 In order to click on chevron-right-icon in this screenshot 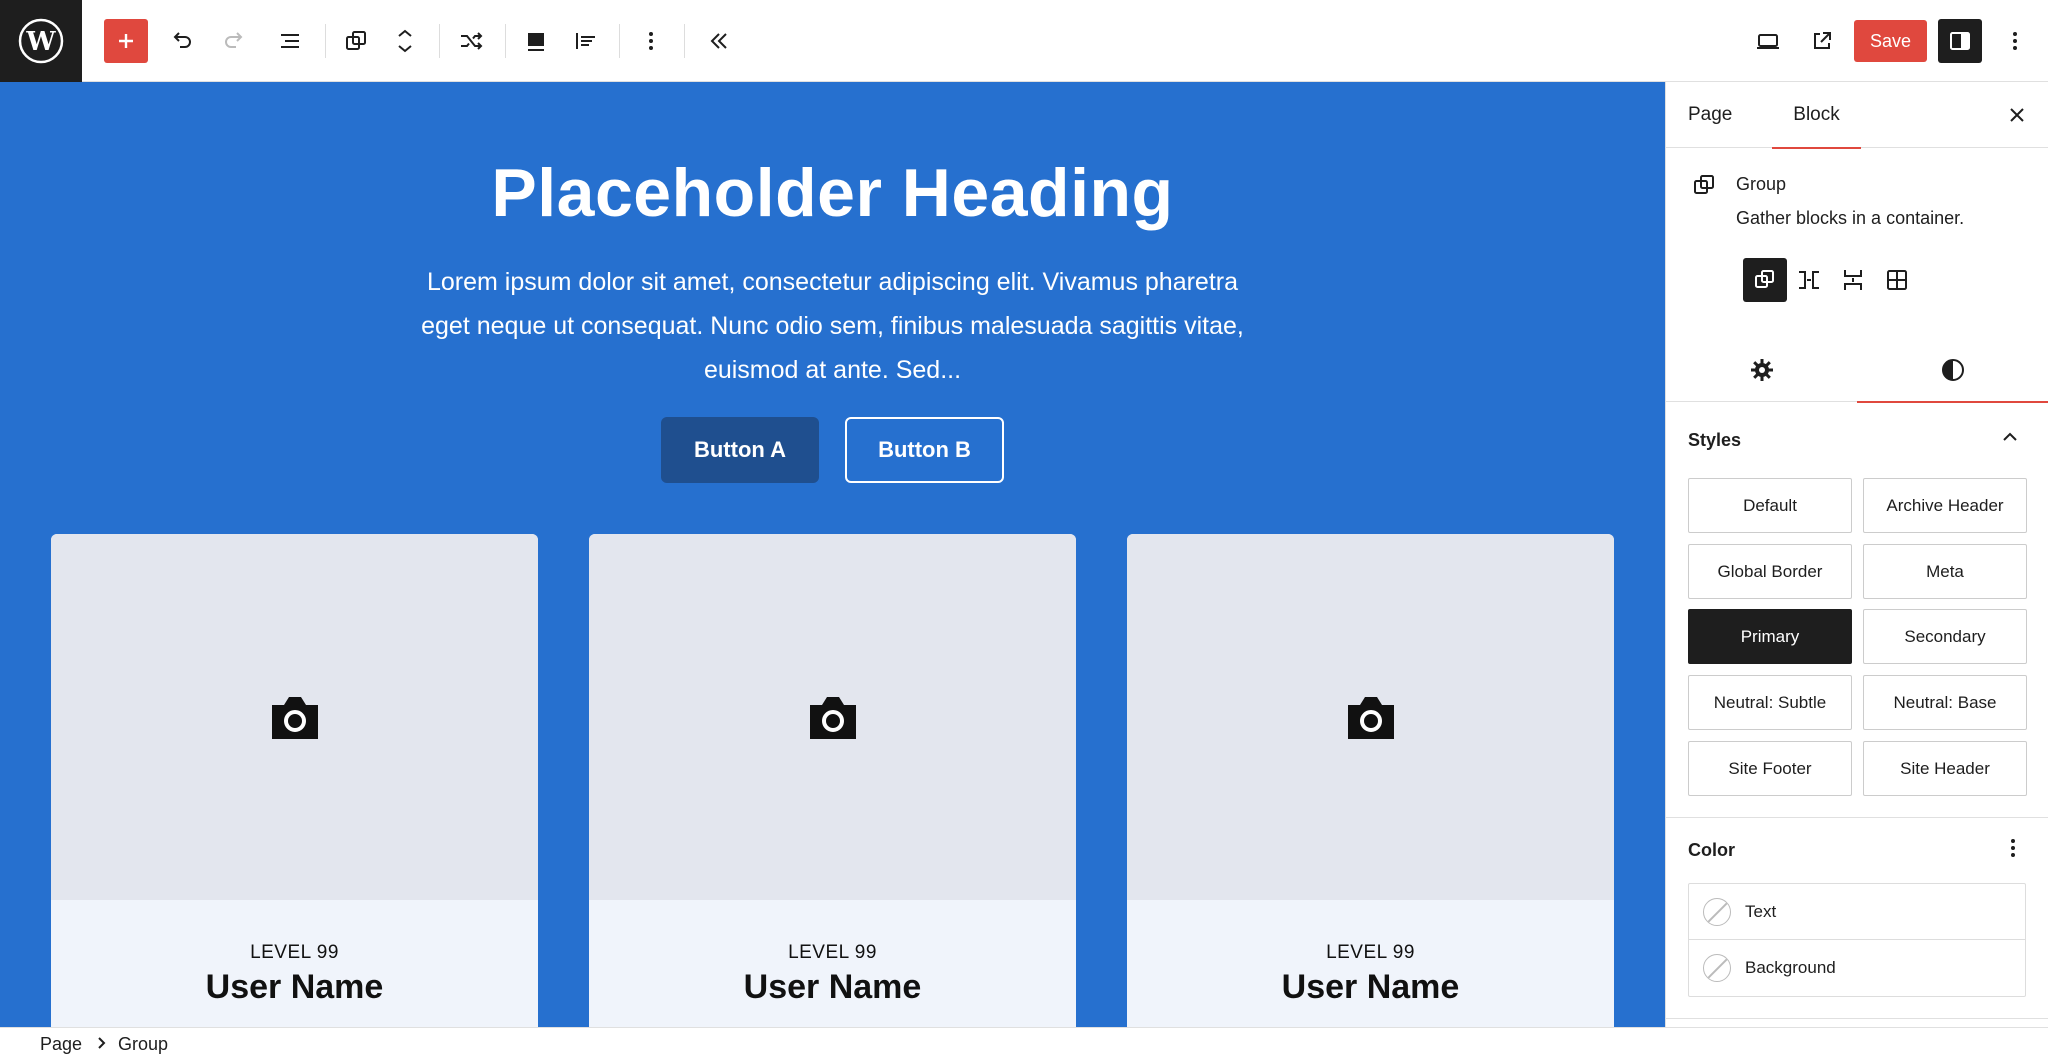, I will do `click(102, 1045)`.